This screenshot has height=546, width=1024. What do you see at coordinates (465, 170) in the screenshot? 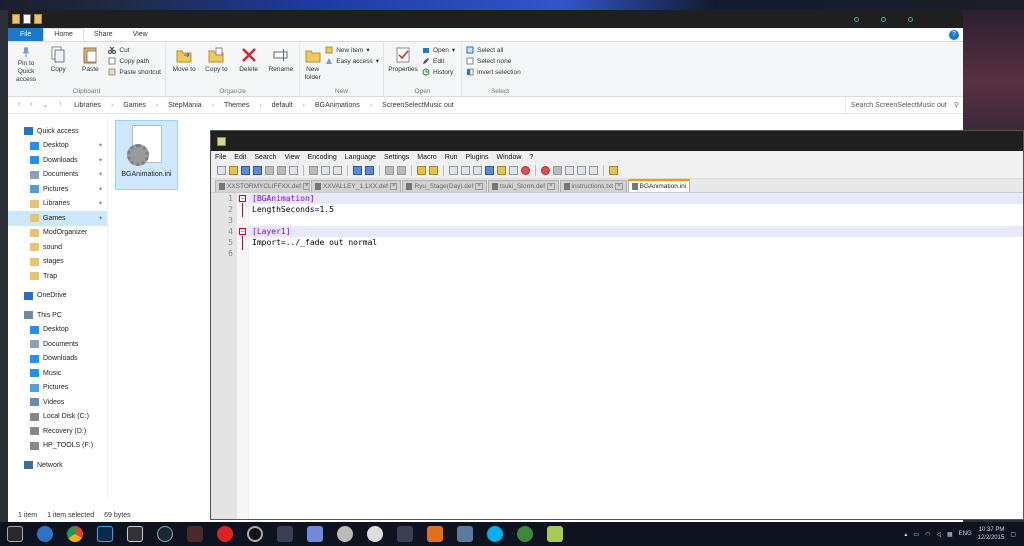
I see `sync-horizontal-icon` at bounding box center [465, 170].